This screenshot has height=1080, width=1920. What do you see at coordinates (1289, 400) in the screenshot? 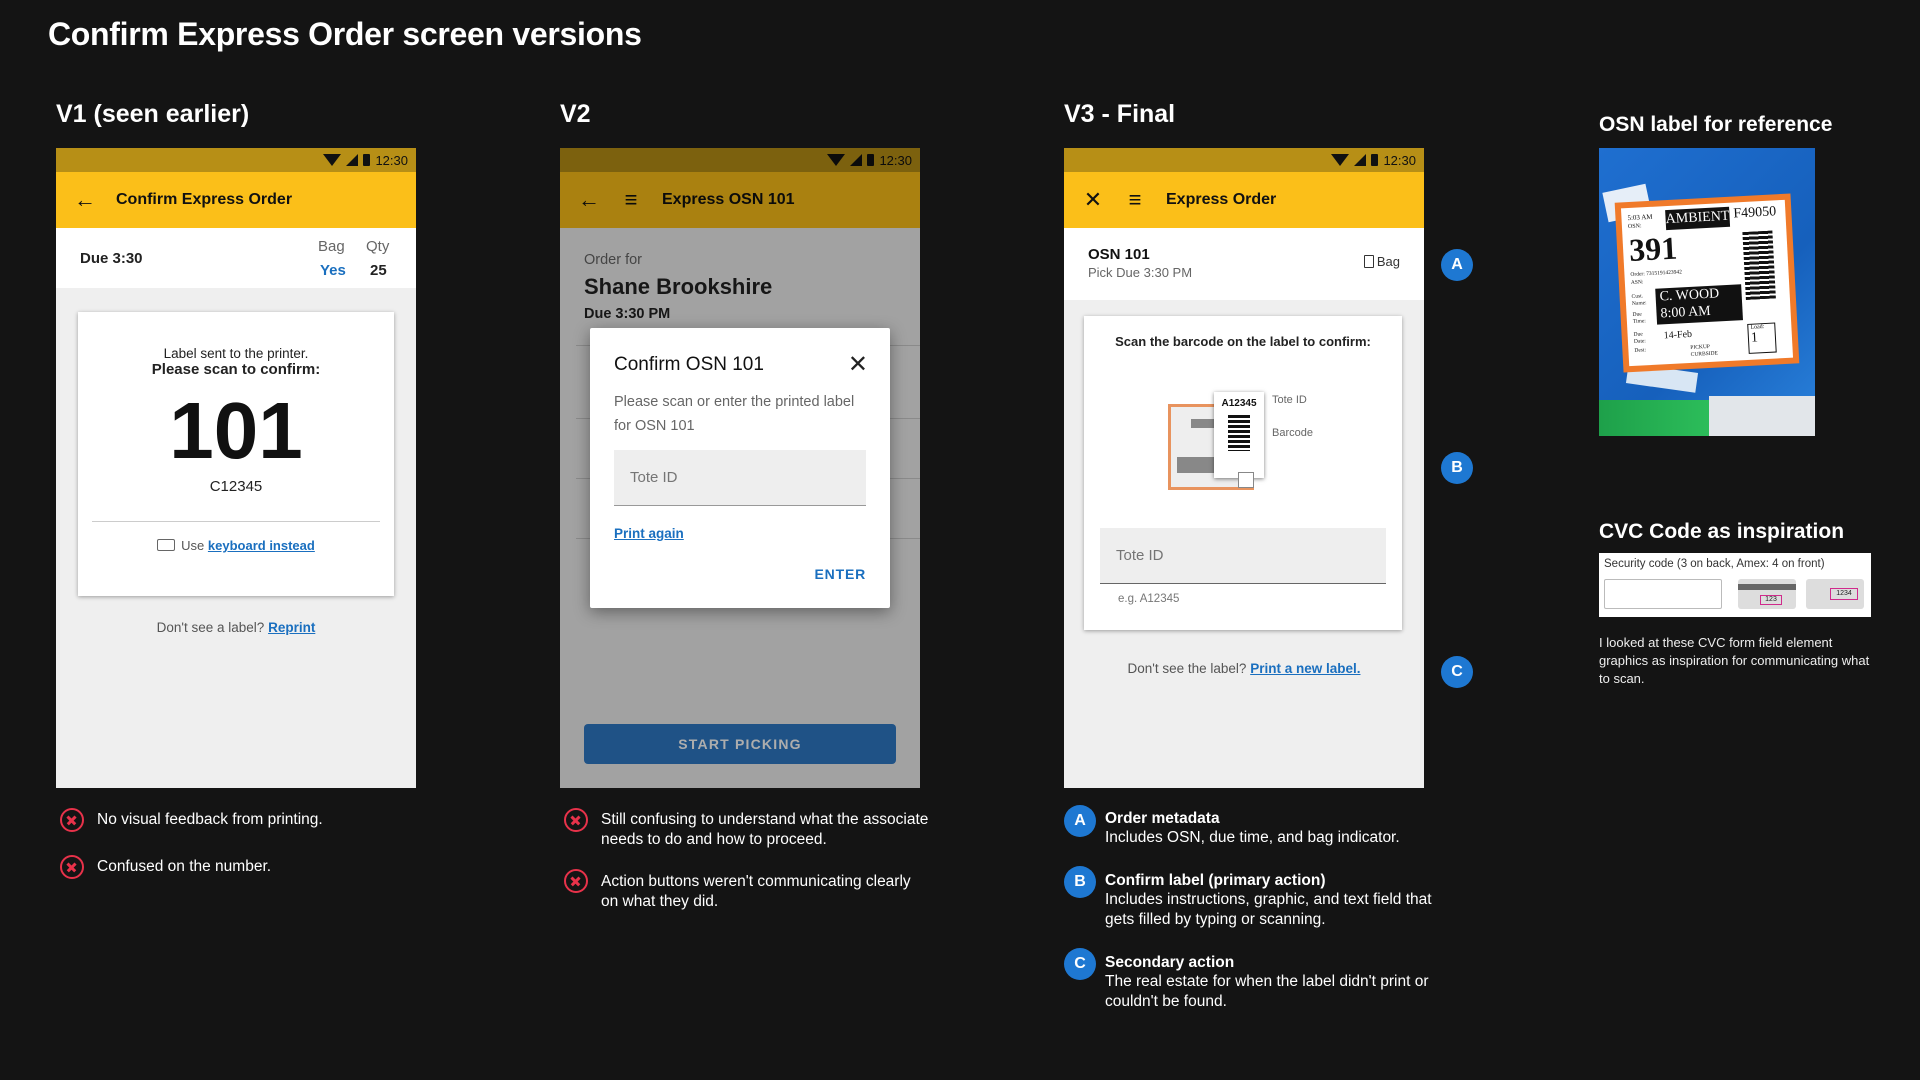
I see `tote-id-callout: Tote ID` at bounding box center [1289, 400].